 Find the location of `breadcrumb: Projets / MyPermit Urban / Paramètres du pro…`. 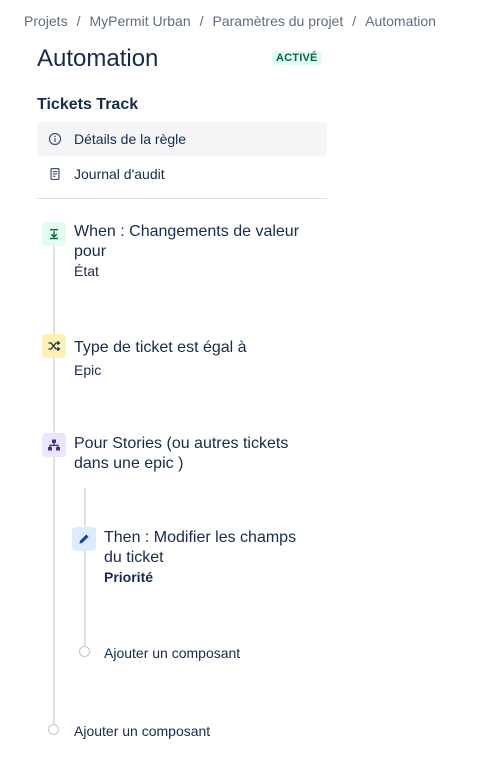

breadcrumb: Projets / MyPermit Urban / Paramètres du pro… is located at coordinates (230, 21).